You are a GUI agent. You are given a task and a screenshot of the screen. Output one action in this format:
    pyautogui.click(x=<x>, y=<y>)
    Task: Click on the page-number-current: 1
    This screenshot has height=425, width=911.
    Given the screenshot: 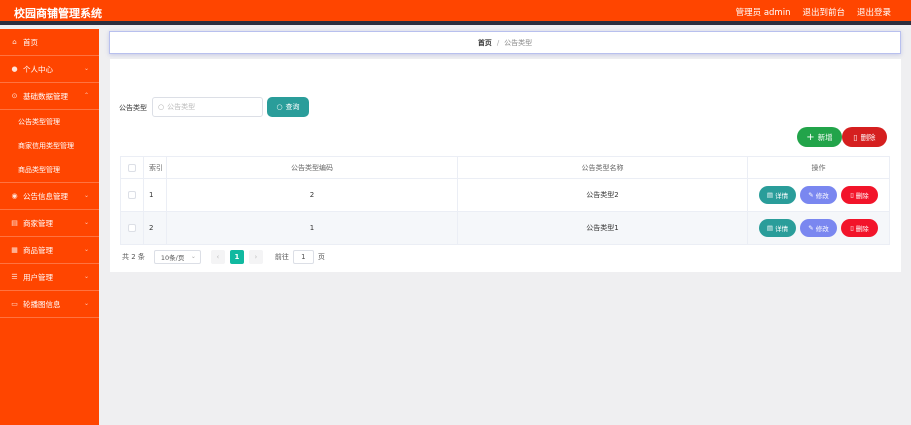 What is the action you would take?
    pyautogui.click(x=236, y=257)
    